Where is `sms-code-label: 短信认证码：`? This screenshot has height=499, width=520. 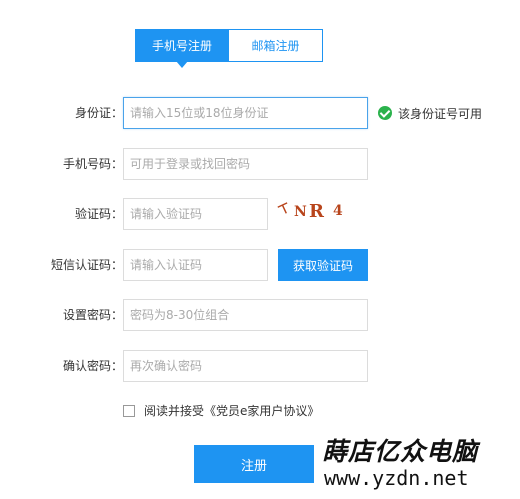 sms-code-label: 短信认证码： is located at coordinates (86, 265).